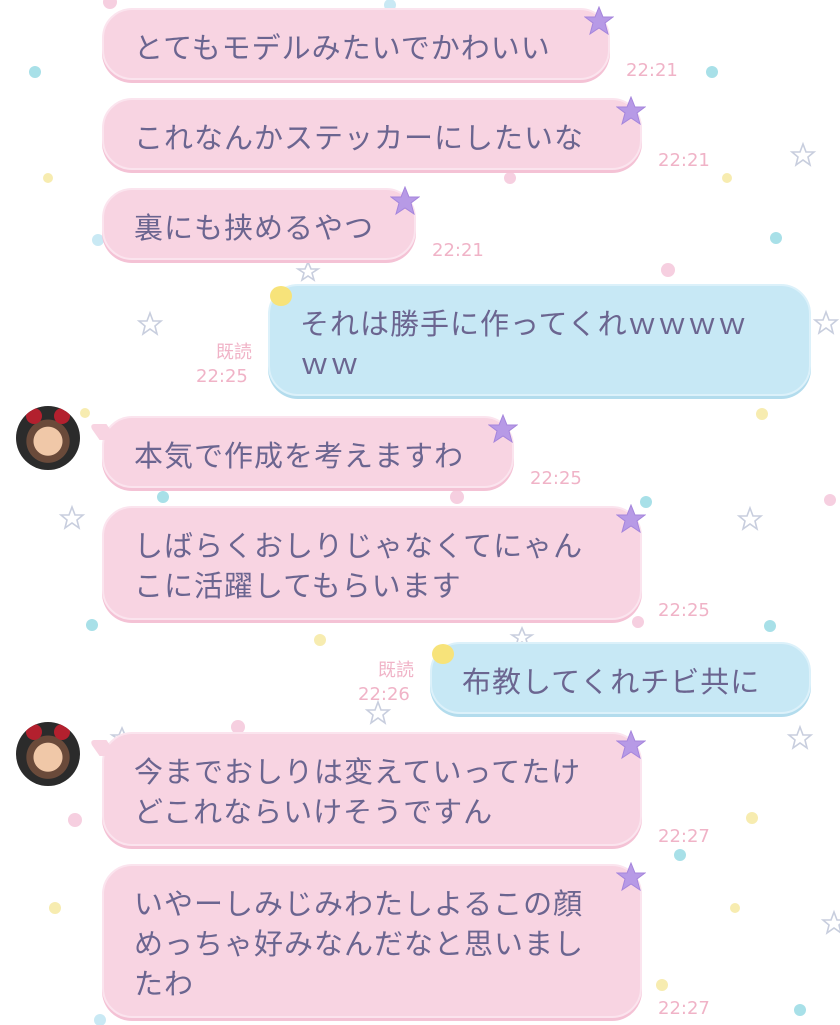  I want to click on message-bubble: 今までおしりは変えていってたけ どこれならいけそうですん, so click(372, 789).